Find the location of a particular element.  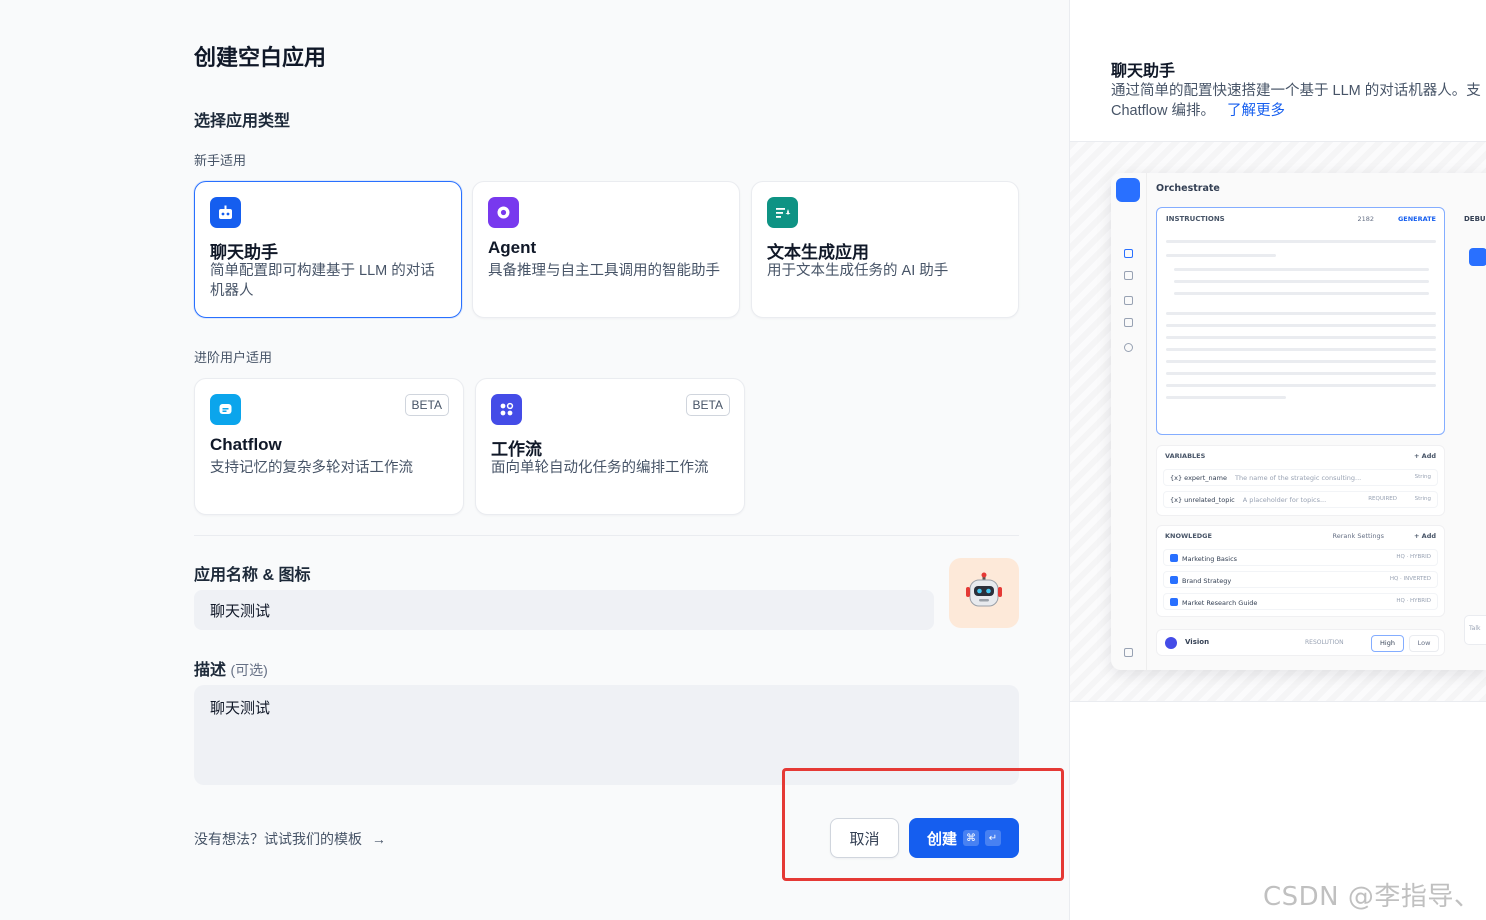

template-link: 没有想法？试试我们的模板 → is located at coordinates (290, 839).